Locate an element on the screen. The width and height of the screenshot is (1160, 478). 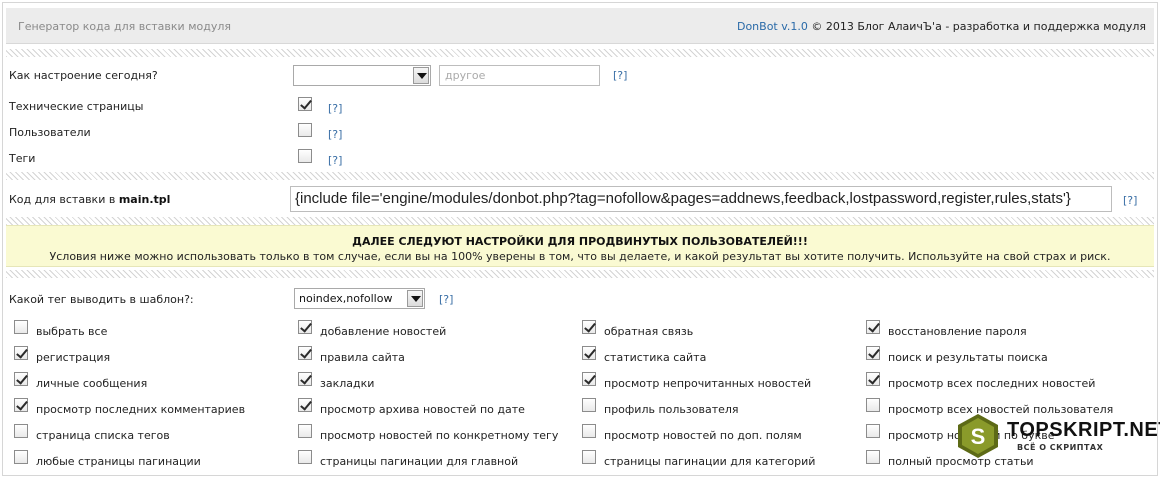
logo-letter: S is located at coordinates (978, 436).